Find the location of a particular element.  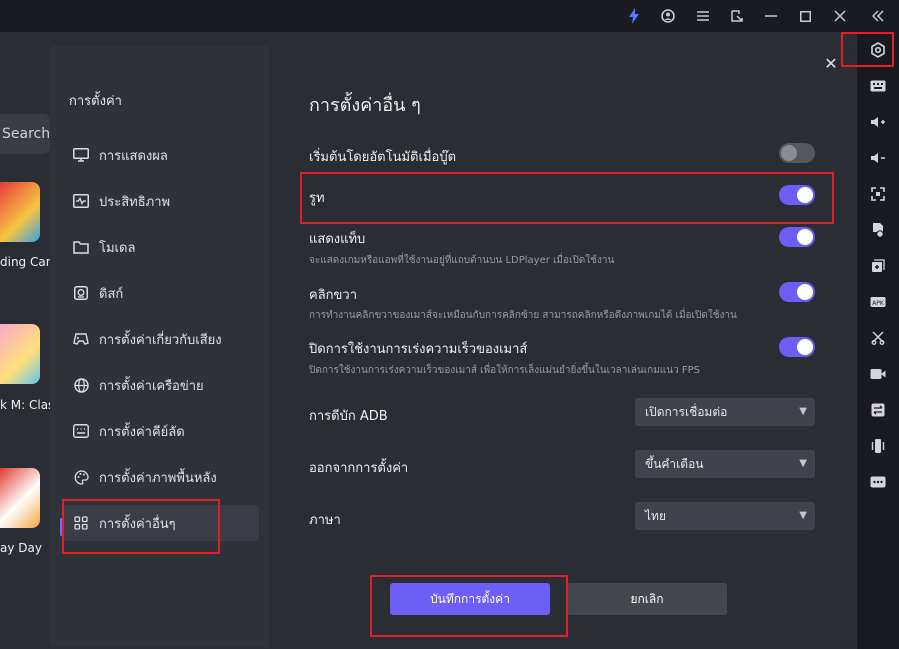

right-click-label: คลิกขวา is located at coordinates (333, 295).